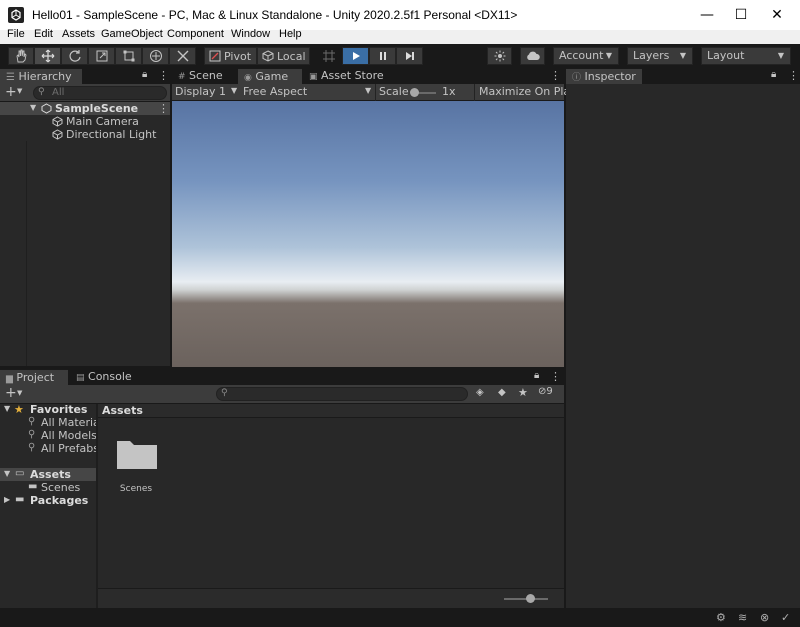 This screenshot has width=800, height=627. What do you see at coordinates (474, 92) in the screenshot?
I see `divider` at bounding box center [474, 92].